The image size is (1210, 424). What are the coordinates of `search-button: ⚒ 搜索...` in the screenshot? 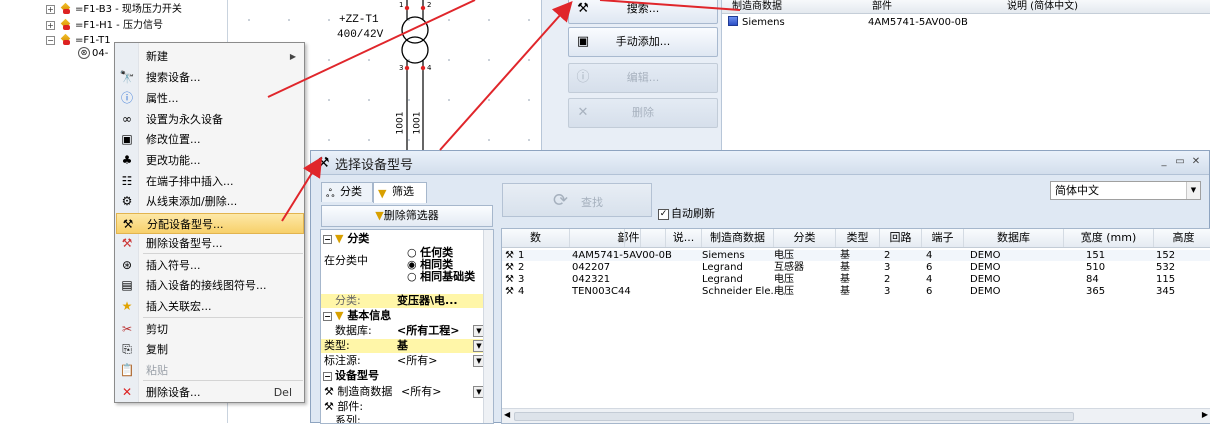 It's located at (643, 12).